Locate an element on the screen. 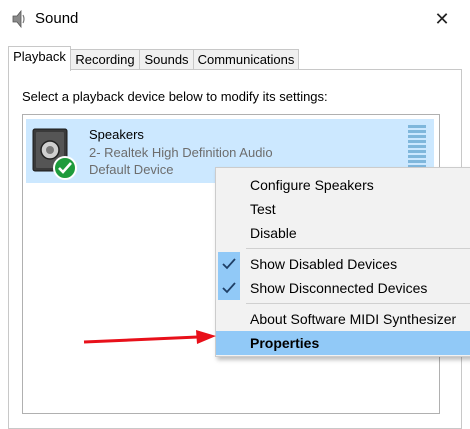 This screenshot has height=429, width=470. tab-recording: Recording is located at coordinates (105, 59).